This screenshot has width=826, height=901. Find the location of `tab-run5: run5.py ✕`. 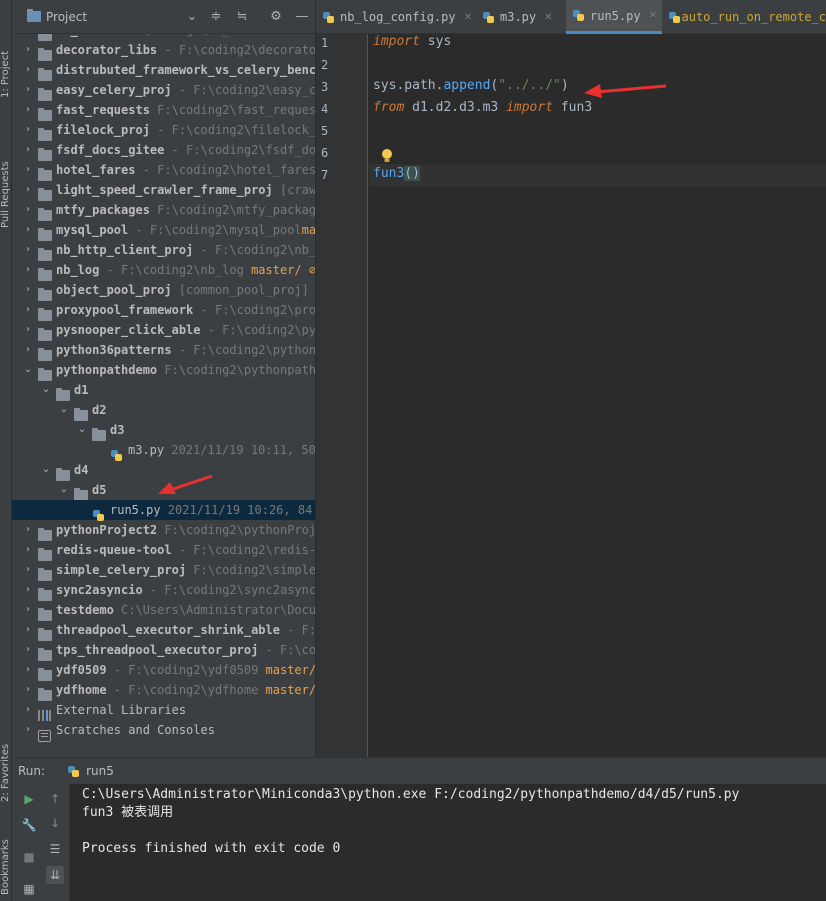

tab-run5: run5.py ✕ is located at coordinates (614, 17).